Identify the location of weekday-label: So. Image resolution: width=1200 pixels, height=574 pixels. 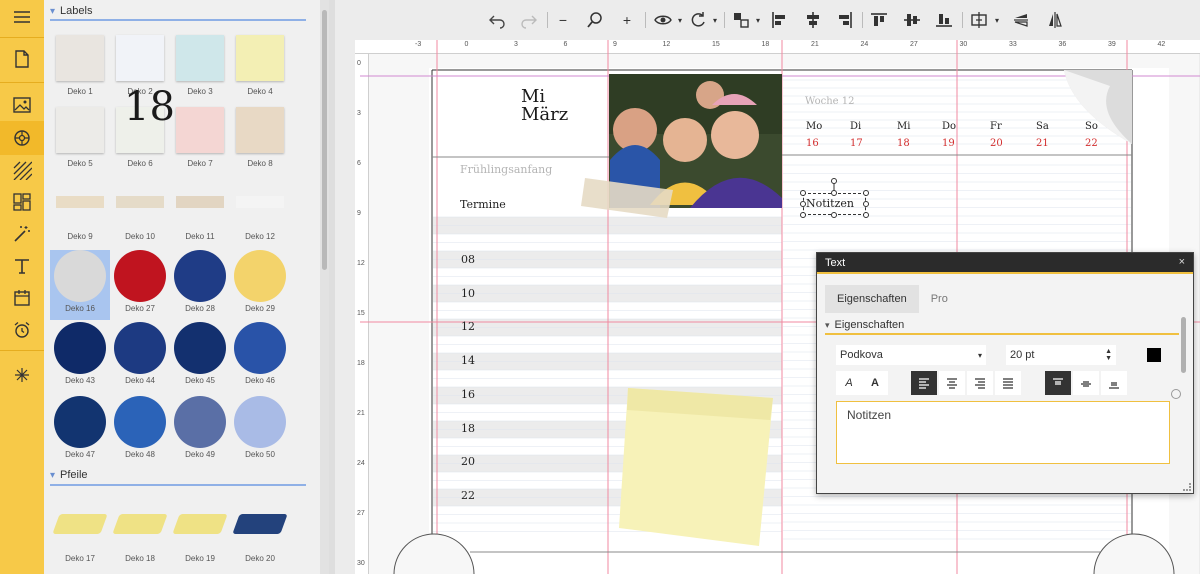
(1091, 126).